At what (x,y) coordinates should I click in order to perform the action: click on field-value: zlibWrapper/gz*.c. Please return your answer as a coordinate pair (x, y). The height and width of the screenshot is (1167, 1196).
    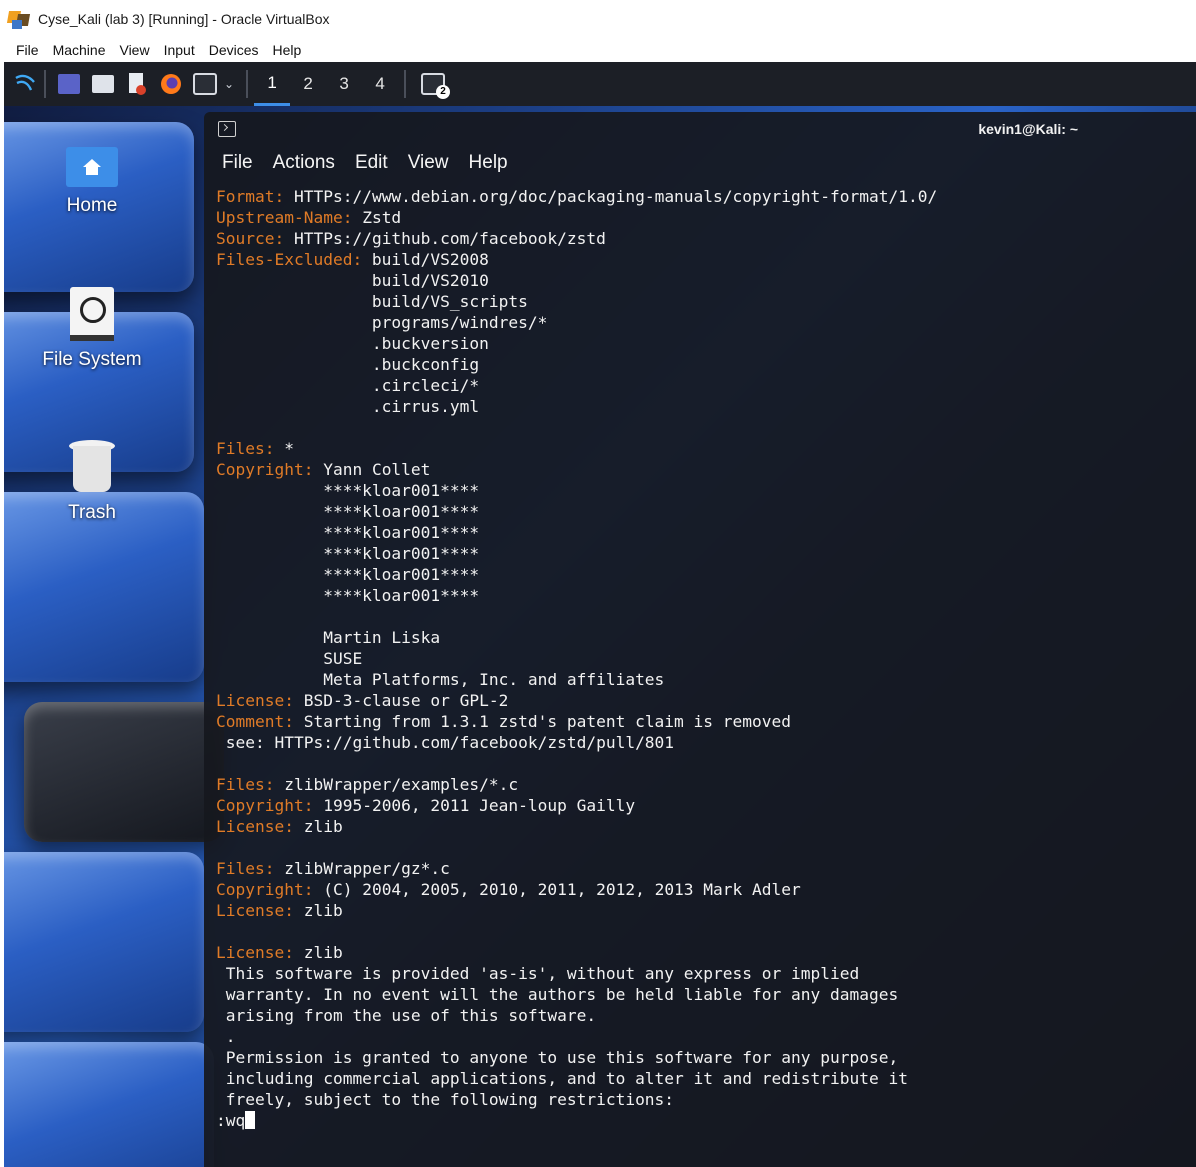
    Looking at the image, I should click on (362, 868).